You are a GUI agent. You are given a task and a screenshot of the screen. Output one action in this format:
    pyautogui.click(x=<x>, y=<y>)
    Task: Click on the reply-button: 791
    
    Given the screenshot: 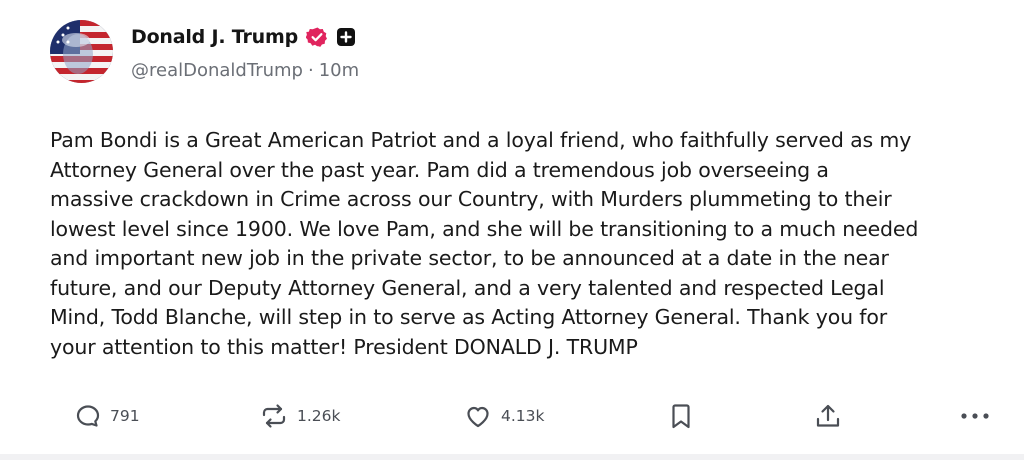 What is the action you would take?
    pyautogui.click(x=107, y=416)
    